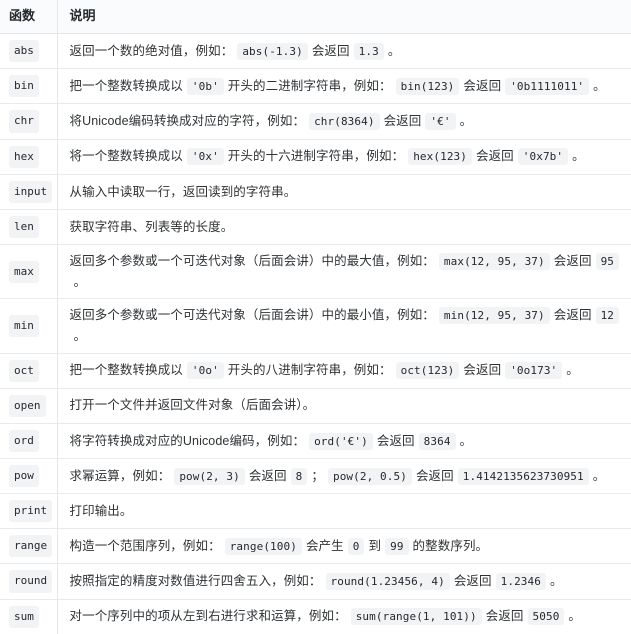 This screenshot has height=634, width=631. Describe the element at coordinates (263, 546) in the screenshot. I see `inline-code-snippet: range(100)` at that location.